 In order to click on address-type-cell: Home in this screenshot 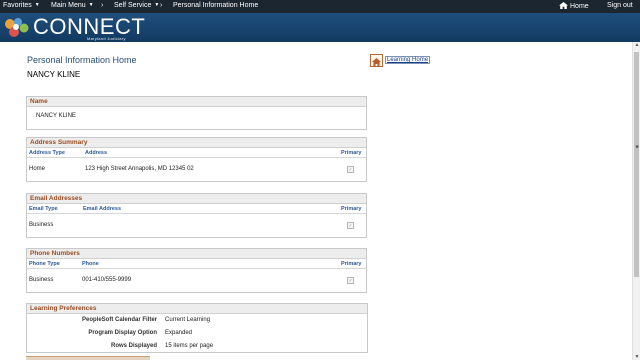, I will do `click(37, 169)`.